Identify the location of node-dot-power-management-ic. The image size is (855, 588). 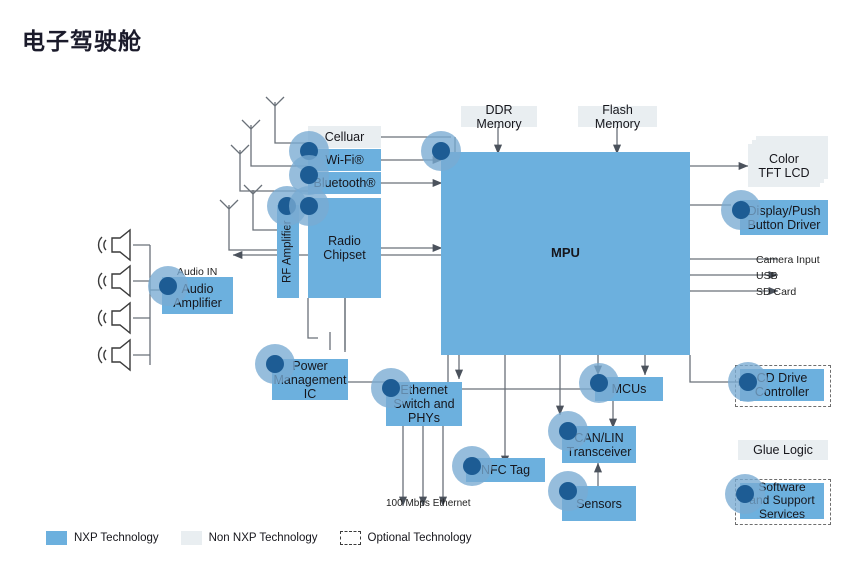
(275, 364).